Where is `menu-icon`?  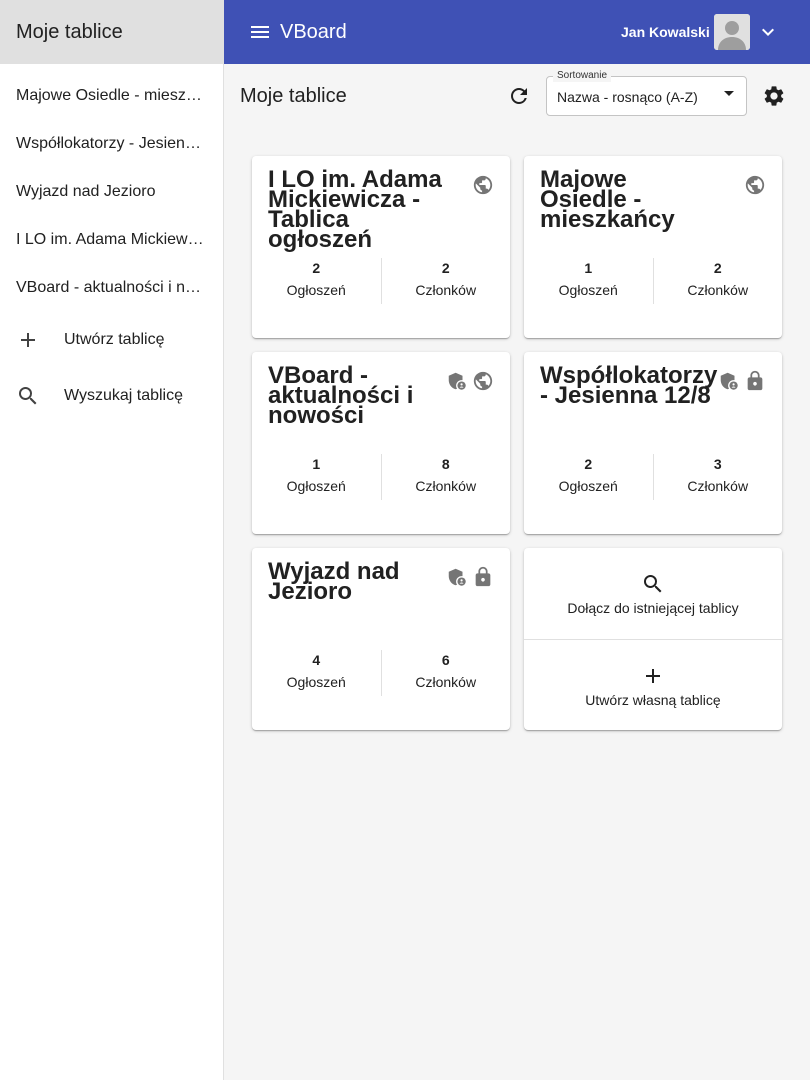
menu-icon is located at coordinates (260, 32).